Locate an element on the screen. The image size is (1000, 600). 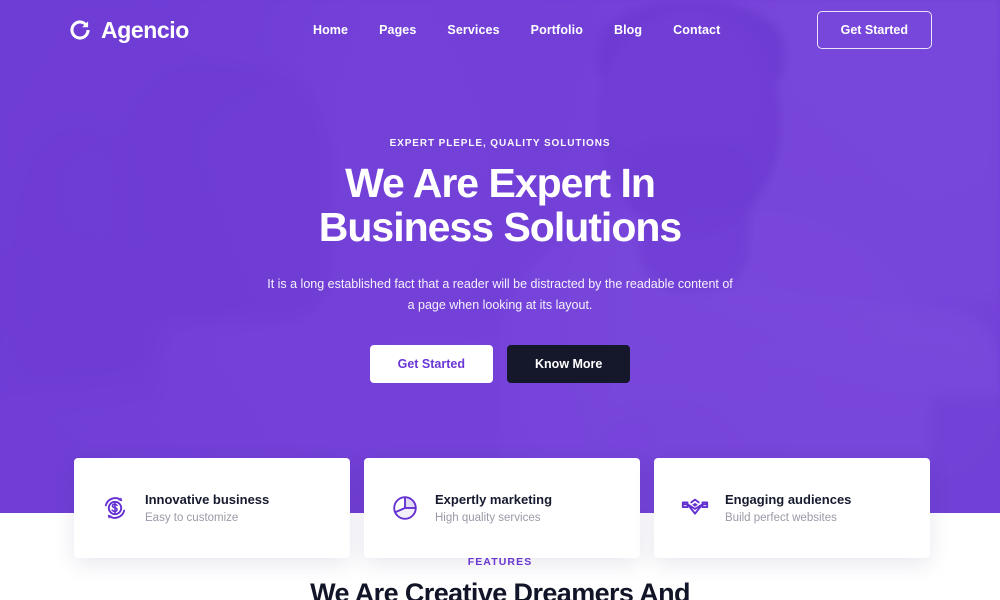
pie-chart-icon is located at coordinates (405, 508).